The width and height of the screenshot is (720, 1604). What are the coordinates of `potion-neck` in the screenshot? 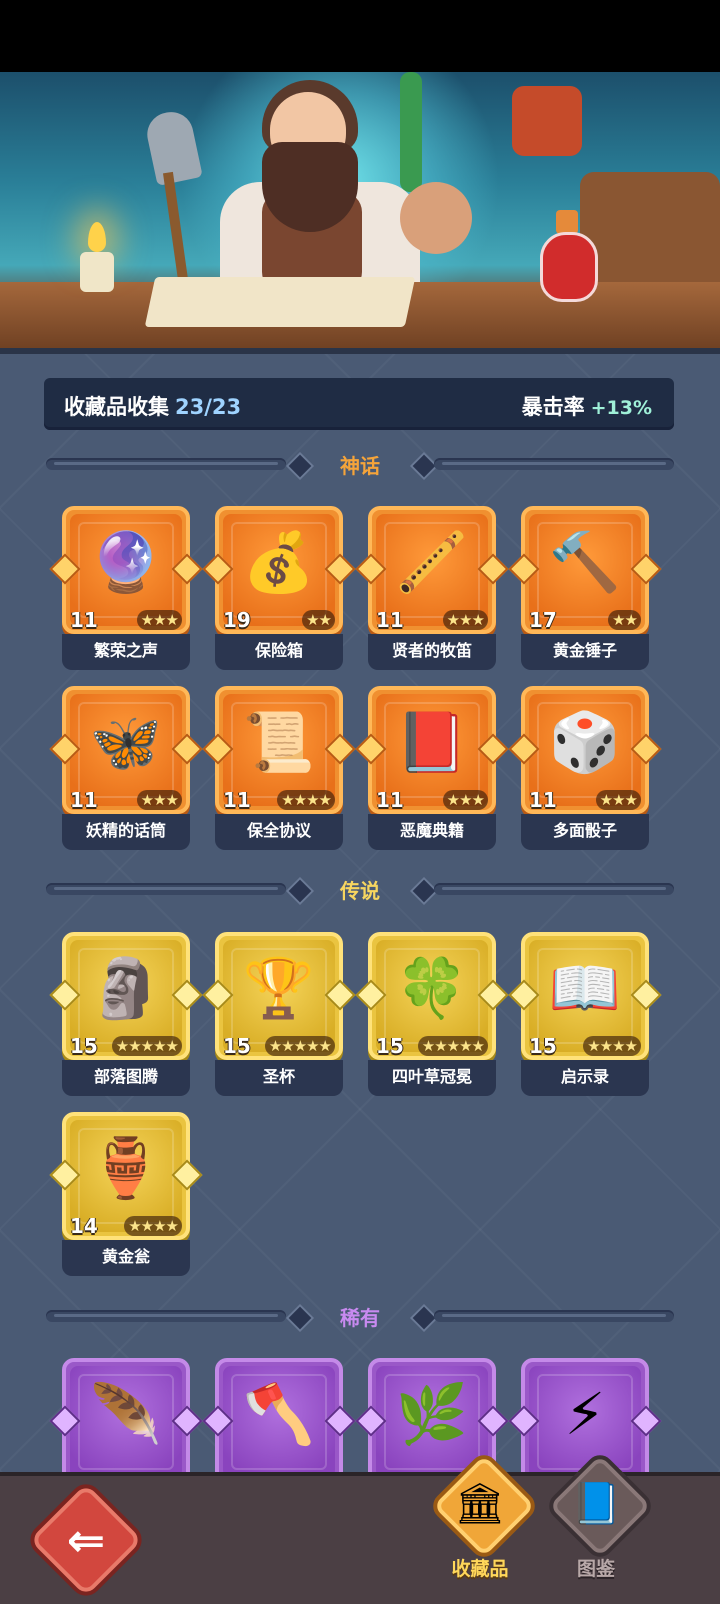 It's located at (567, 222).